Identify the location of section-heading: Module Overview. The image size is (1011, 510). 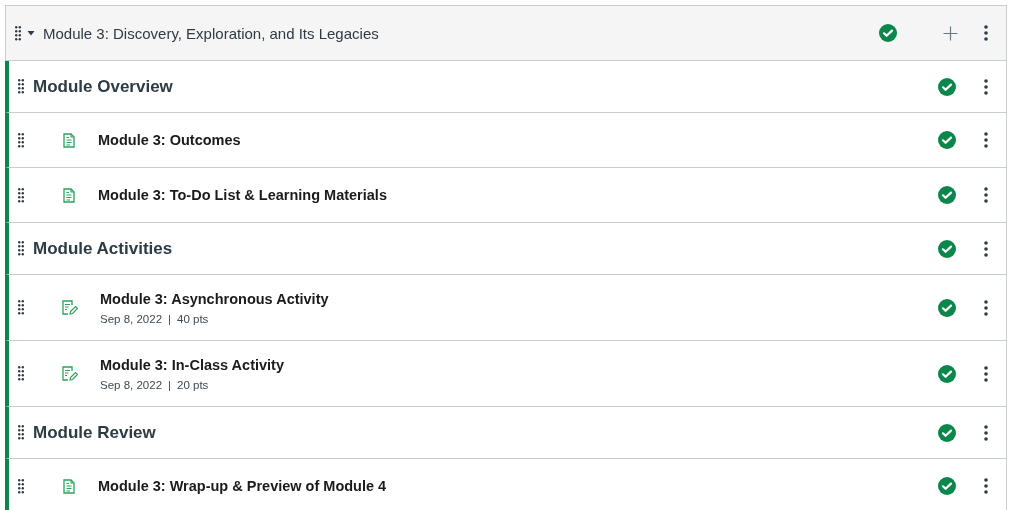
(103, 86).